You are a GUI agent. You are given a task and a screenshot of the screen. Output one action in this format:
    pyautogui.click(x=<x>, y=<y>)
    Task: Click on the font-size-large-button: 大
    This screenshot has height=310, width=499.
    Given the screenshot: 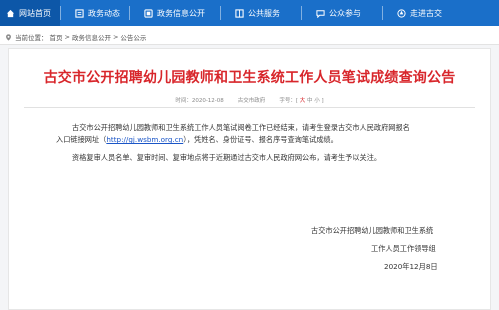 What is the action you would take?
    pyautogui.click(x=303, y=101)
    